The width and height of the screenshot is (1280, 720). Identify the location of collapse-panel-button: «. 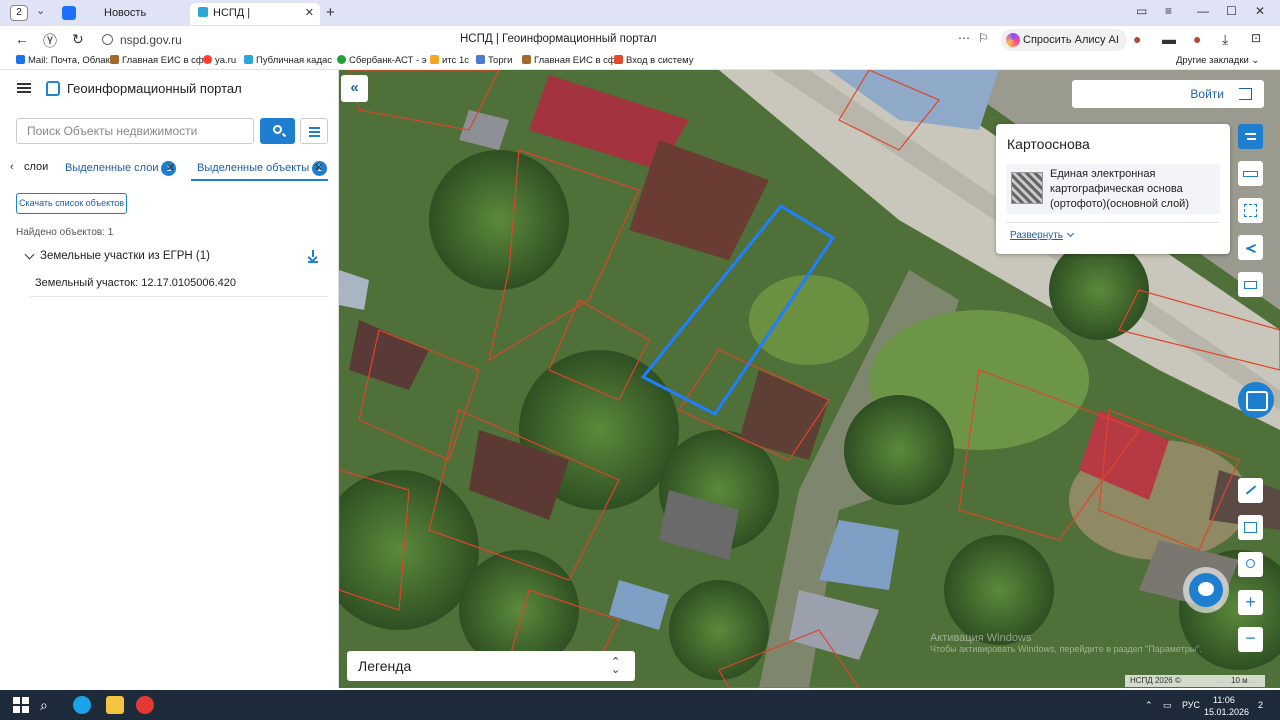
(354, 88).